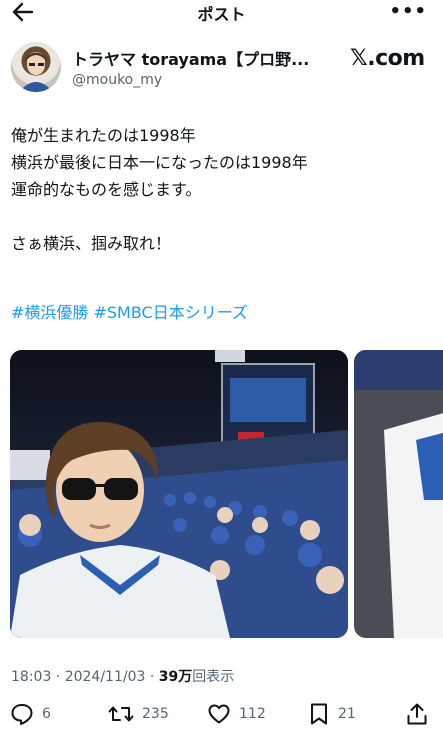 The height and width of the screenshot is (732, 443). What do you see at coordinates (155, 714) in the screenshot?
I see `repost-count: 235` at bounding box center [155, 714].